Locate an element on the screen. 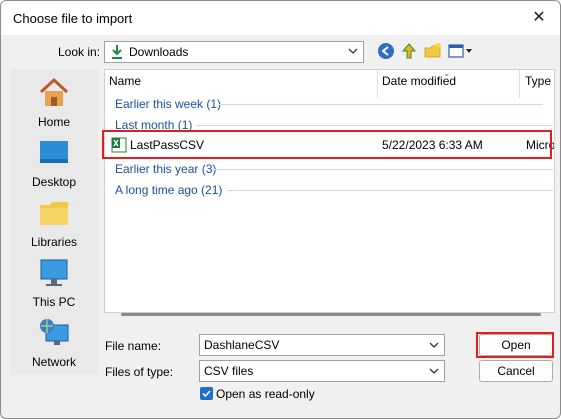 This screenshot has width=561, height=419. file-row-highlight is located at coordinates (327, 144).